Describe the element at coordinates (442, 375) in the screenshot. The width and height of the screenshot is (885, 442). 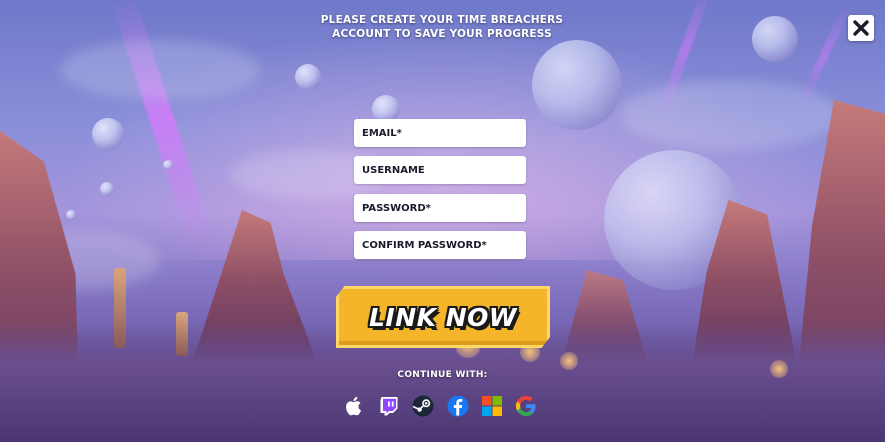
I see `continue-with-label: CONTINUE WITH:` at that location.